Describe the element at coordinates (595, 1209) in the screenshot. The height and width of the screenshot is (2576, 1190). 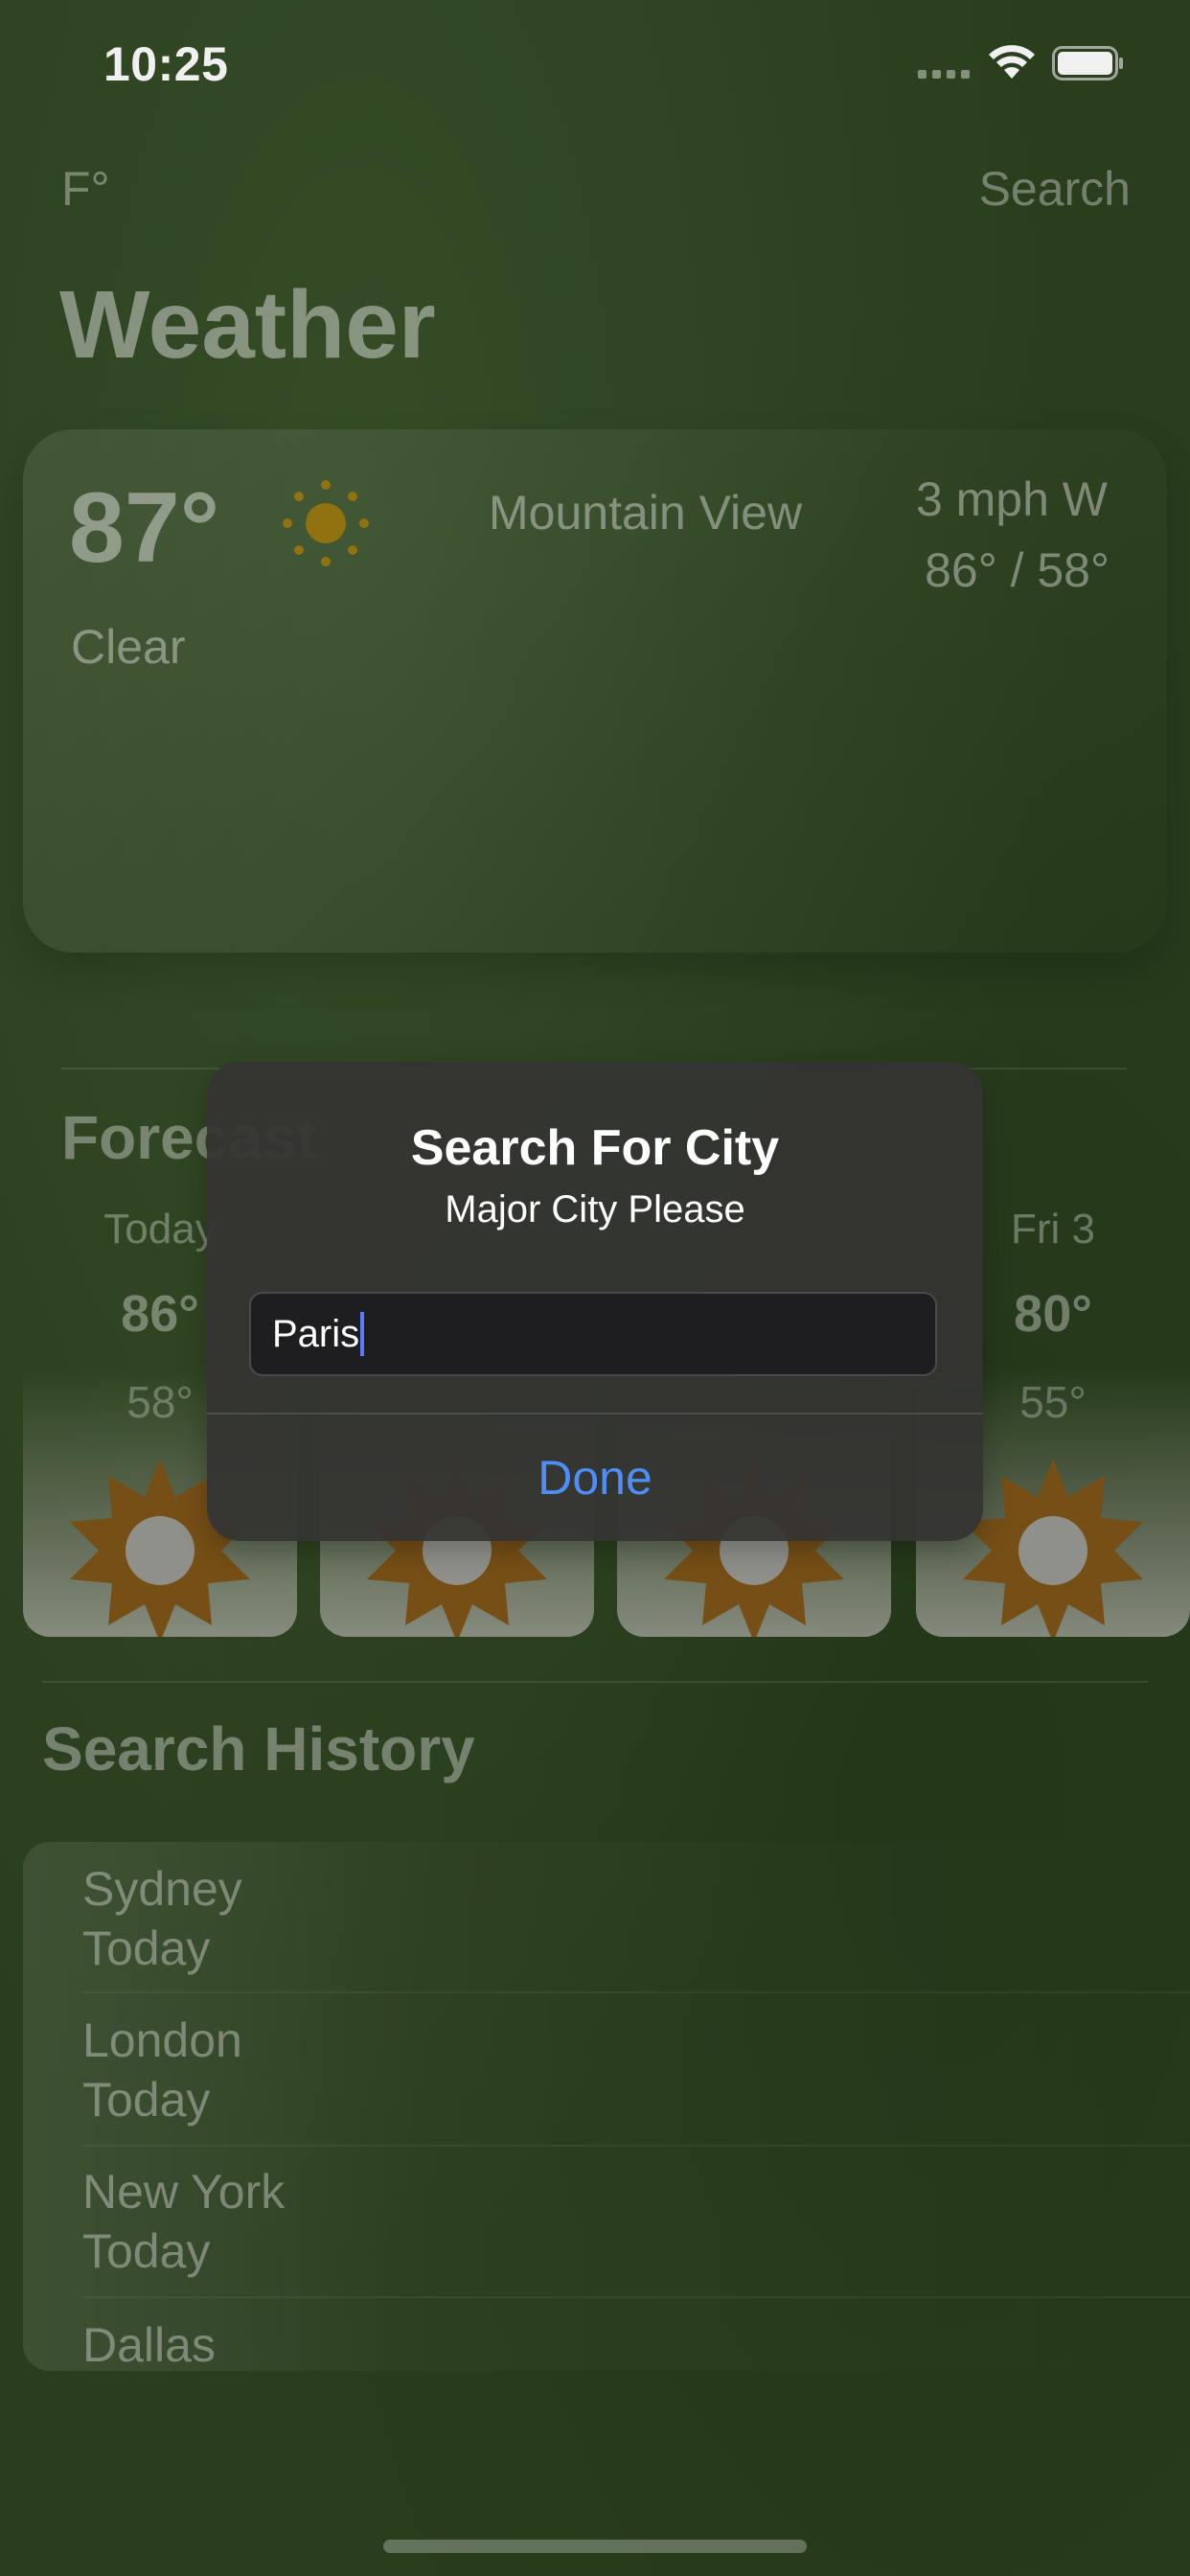
I see `alert-message: Major City Please` at that location.